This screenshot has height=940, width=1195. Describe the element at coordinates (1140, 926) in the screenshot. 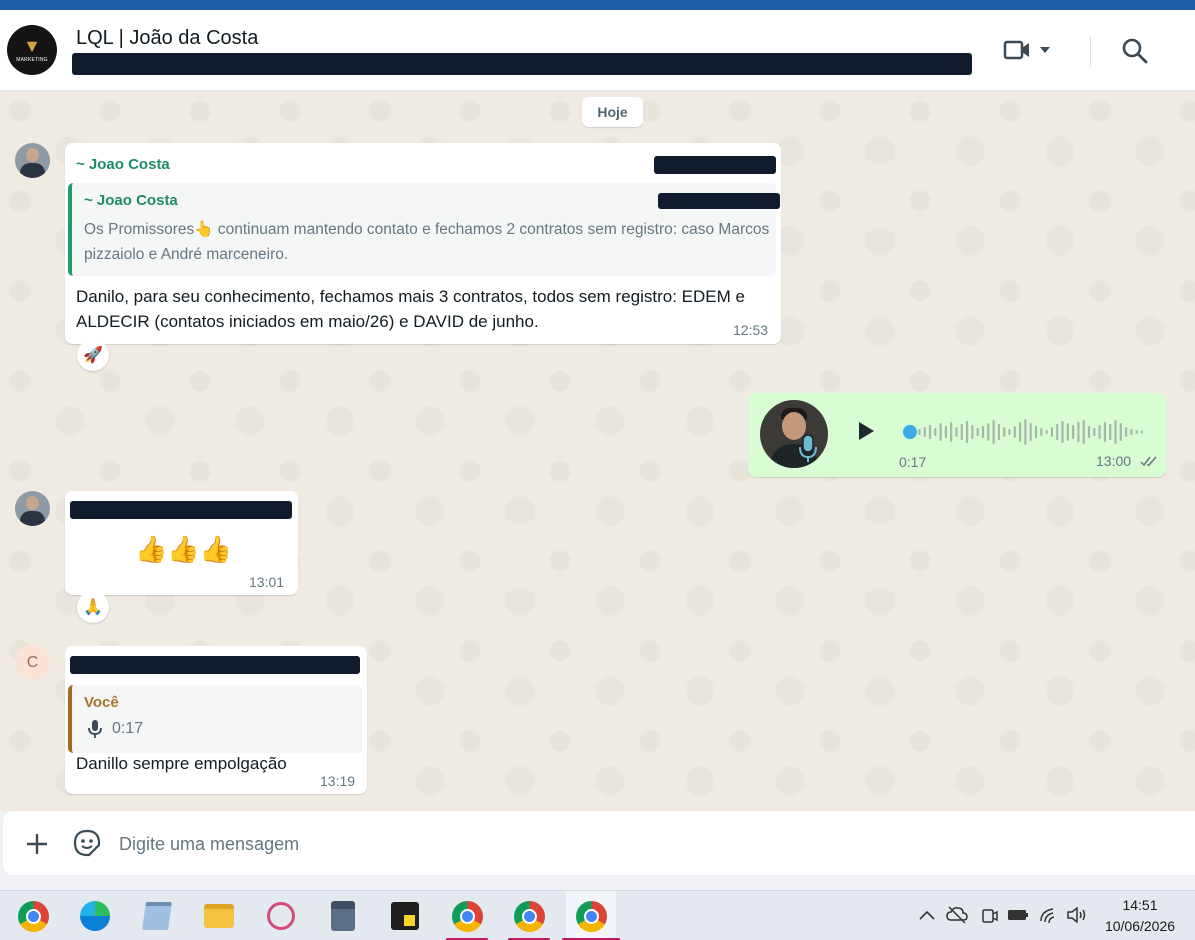

I see `clock-date: 10/06/2026` at that location.